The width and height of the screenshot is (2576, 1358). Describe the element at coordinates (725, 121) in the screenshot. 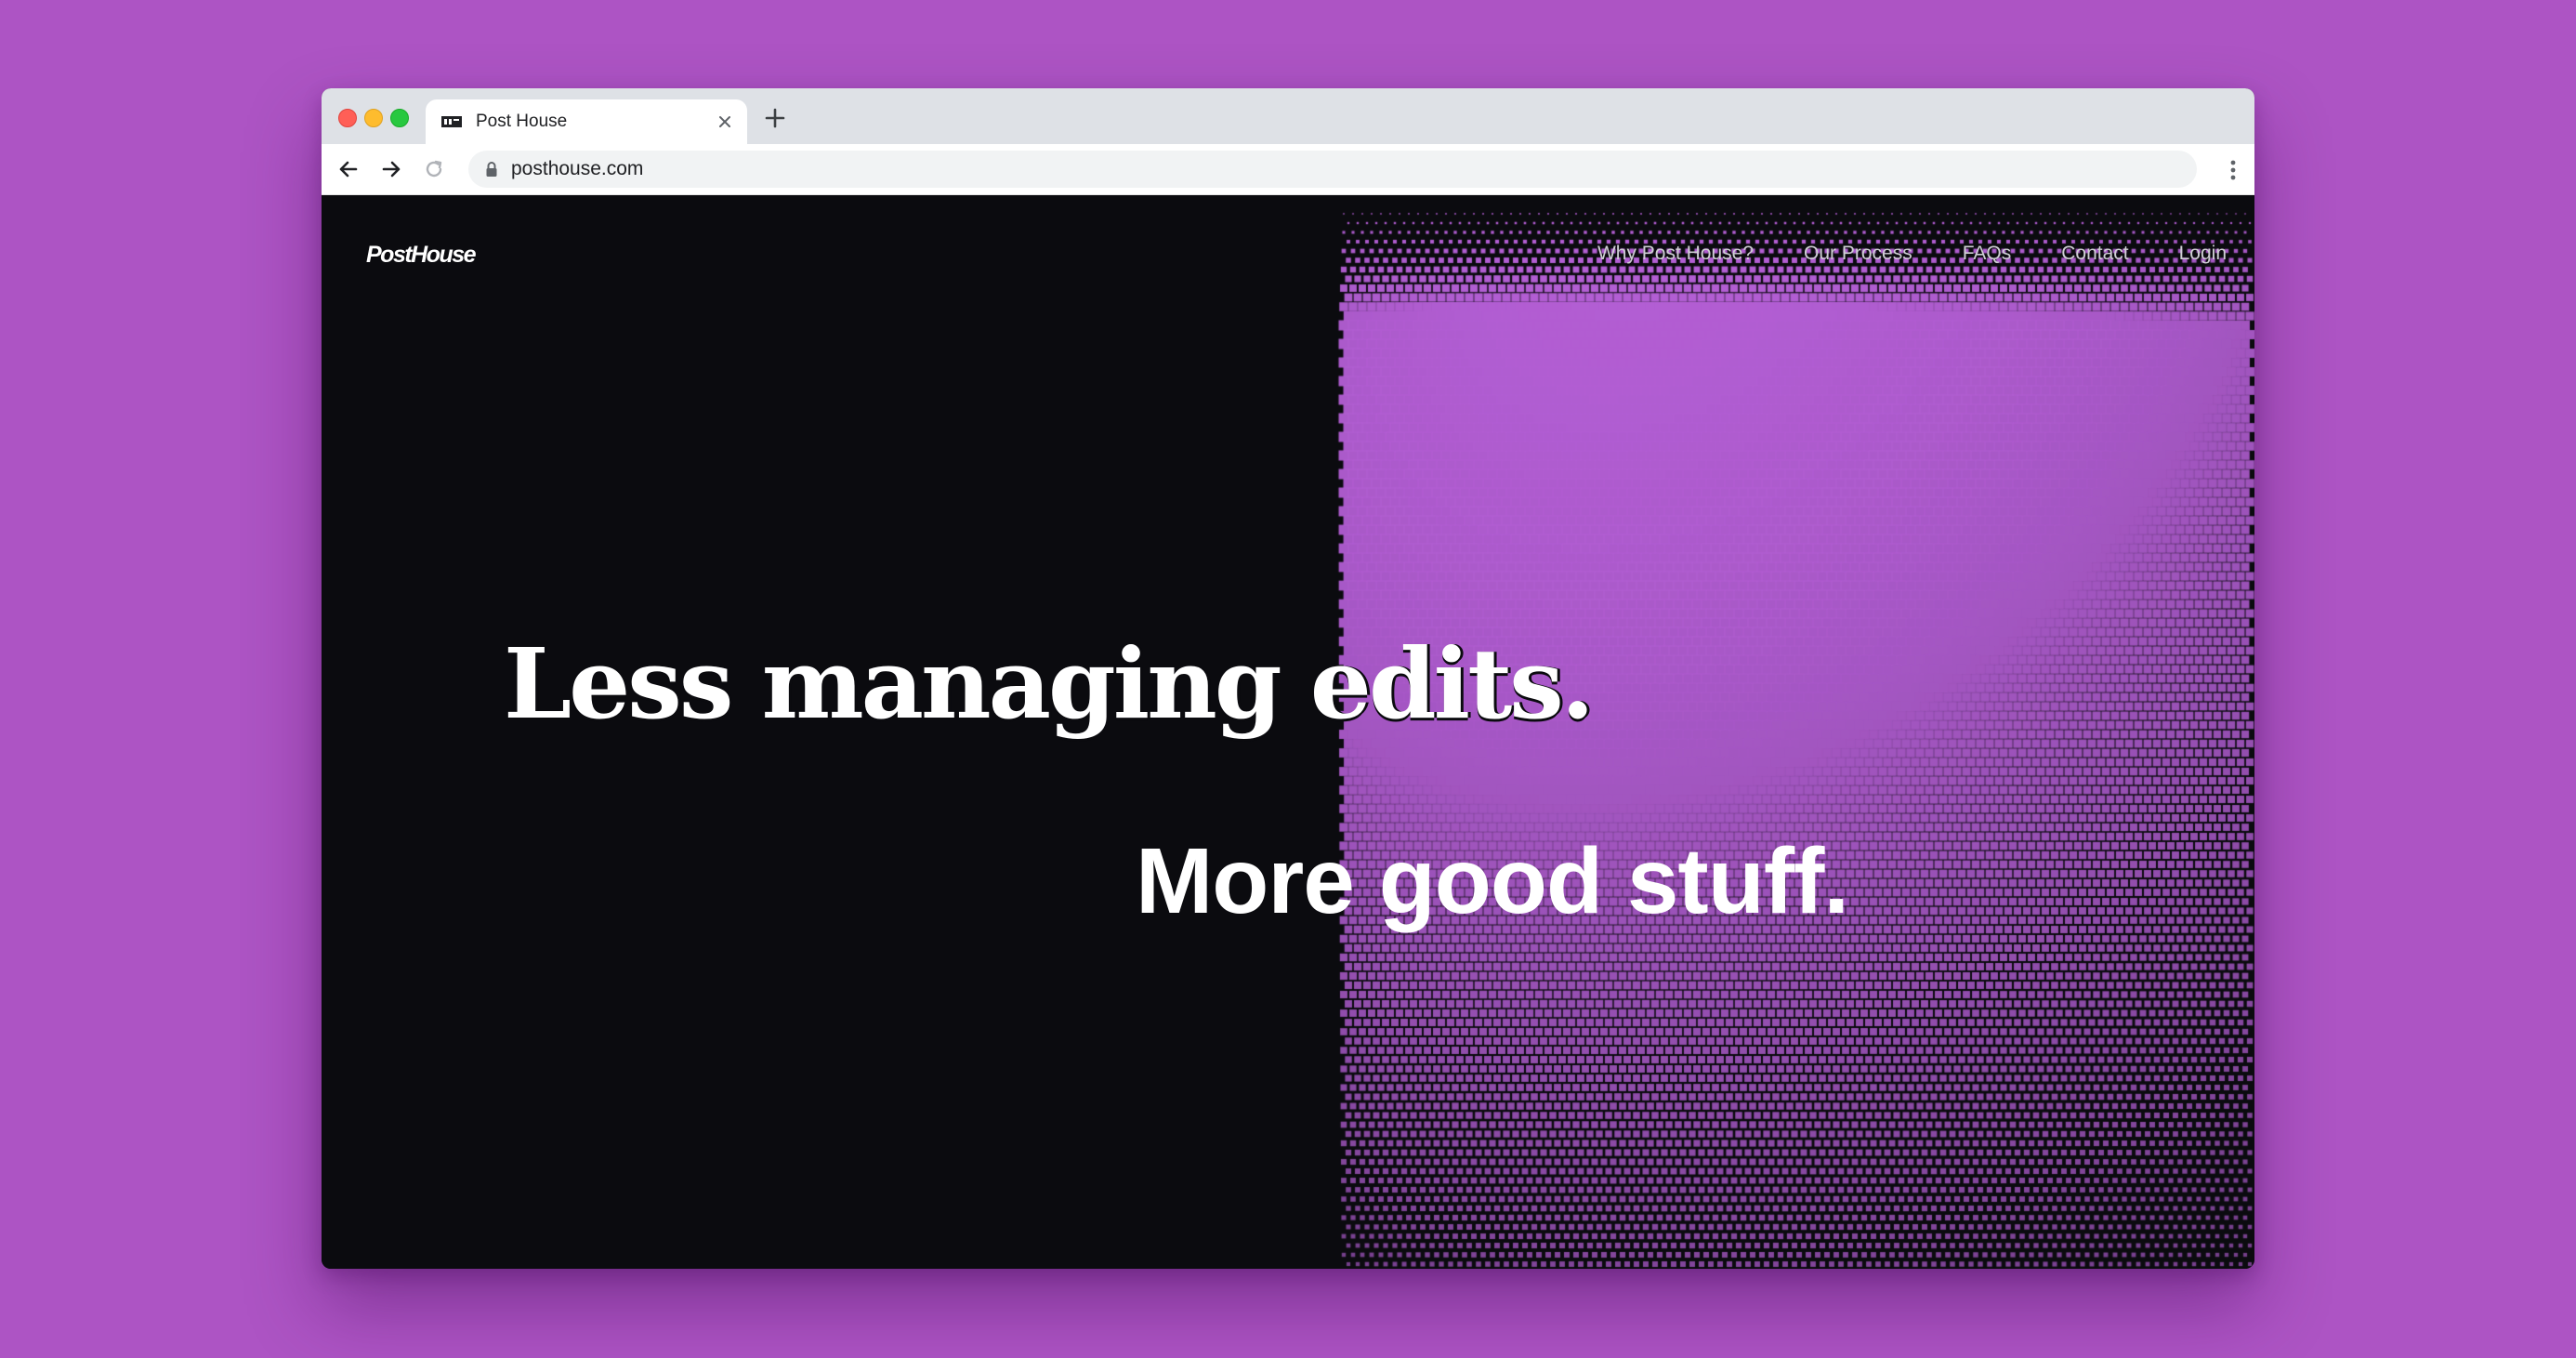

I see `close-icon` at that location.